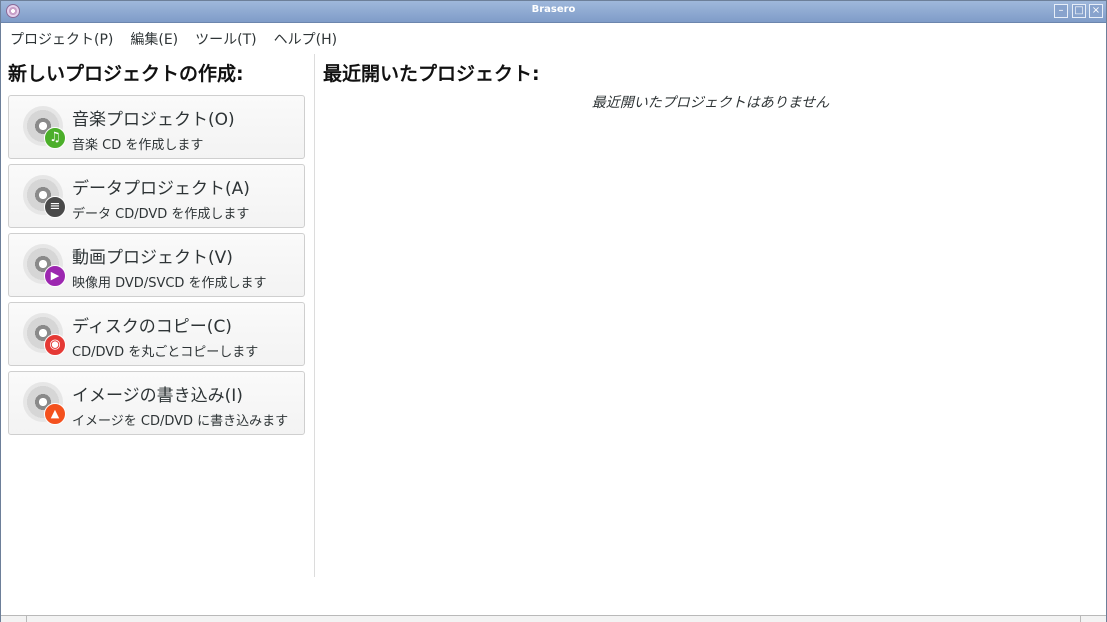 This screenshot has height=622, width=1107. I want to click on recent-projects-empty-message: 最近開いたプロジェクトはありません, so click(710, 103).